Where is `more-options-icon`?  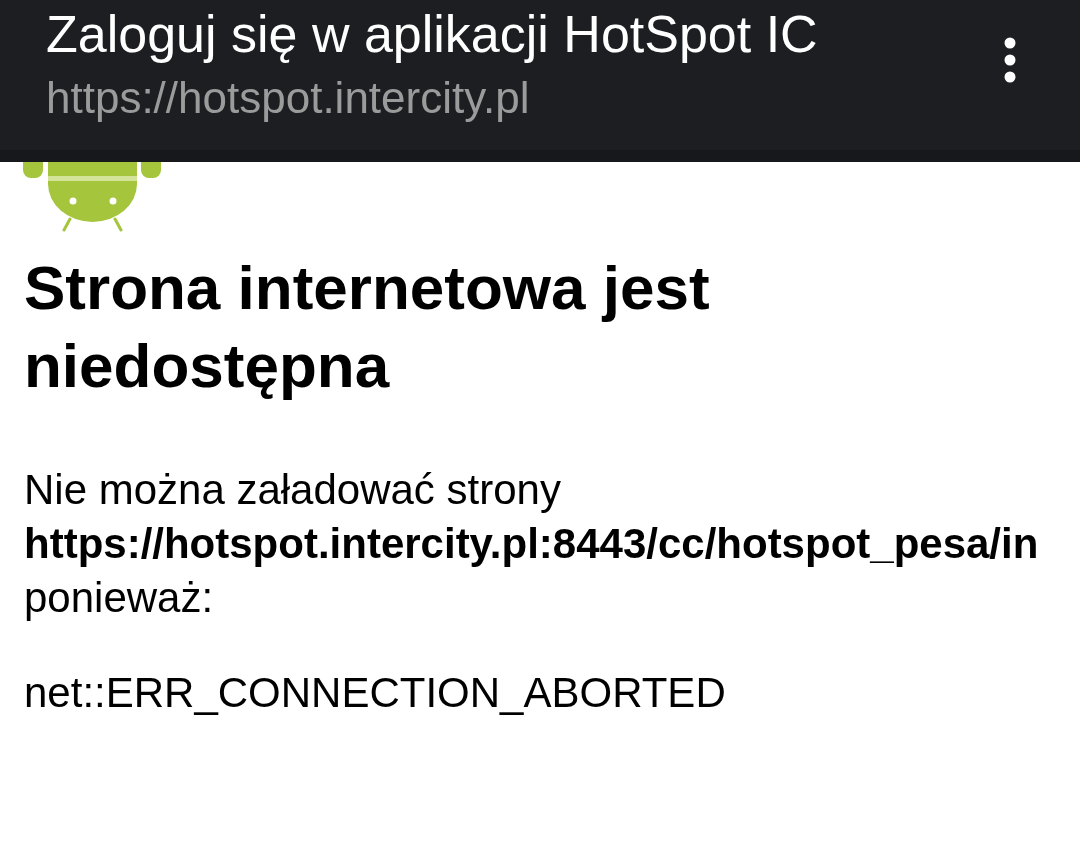 more-options-icon is located at coordinates (1010, 60).